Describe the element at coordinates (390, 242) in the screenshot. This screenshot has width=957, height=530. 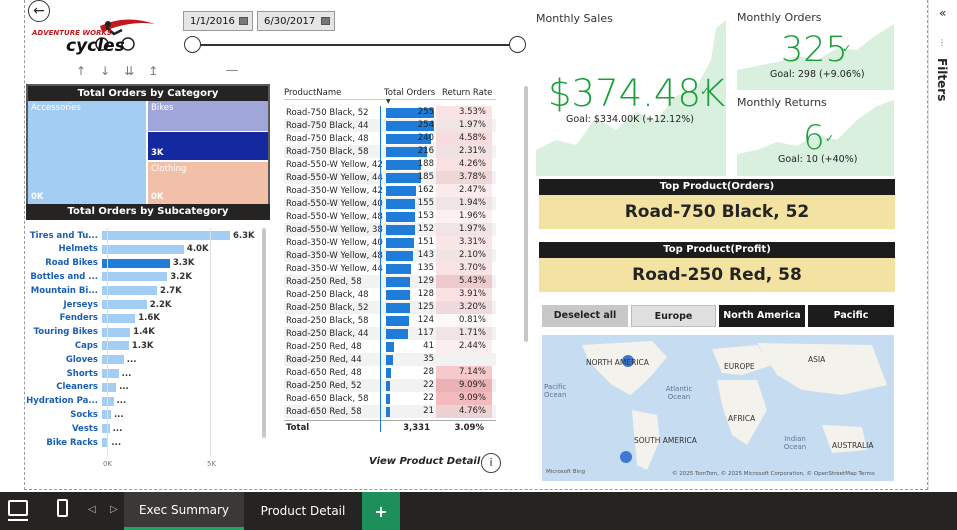
I see `table-row: Road-350-W Yellow, 40 151 3.31%` at that location.